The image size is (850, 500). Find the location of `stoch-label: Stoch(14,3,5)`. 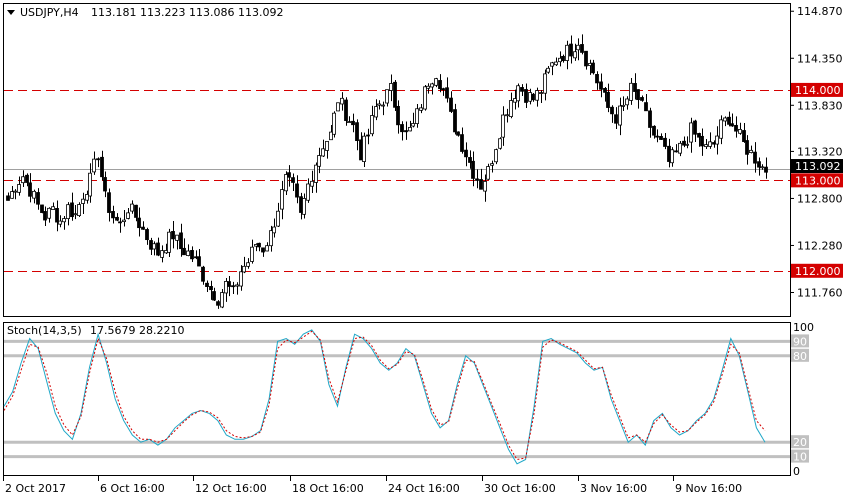

stoch-label: Stoch(14,3,5) is located at coordinates (44, 330).